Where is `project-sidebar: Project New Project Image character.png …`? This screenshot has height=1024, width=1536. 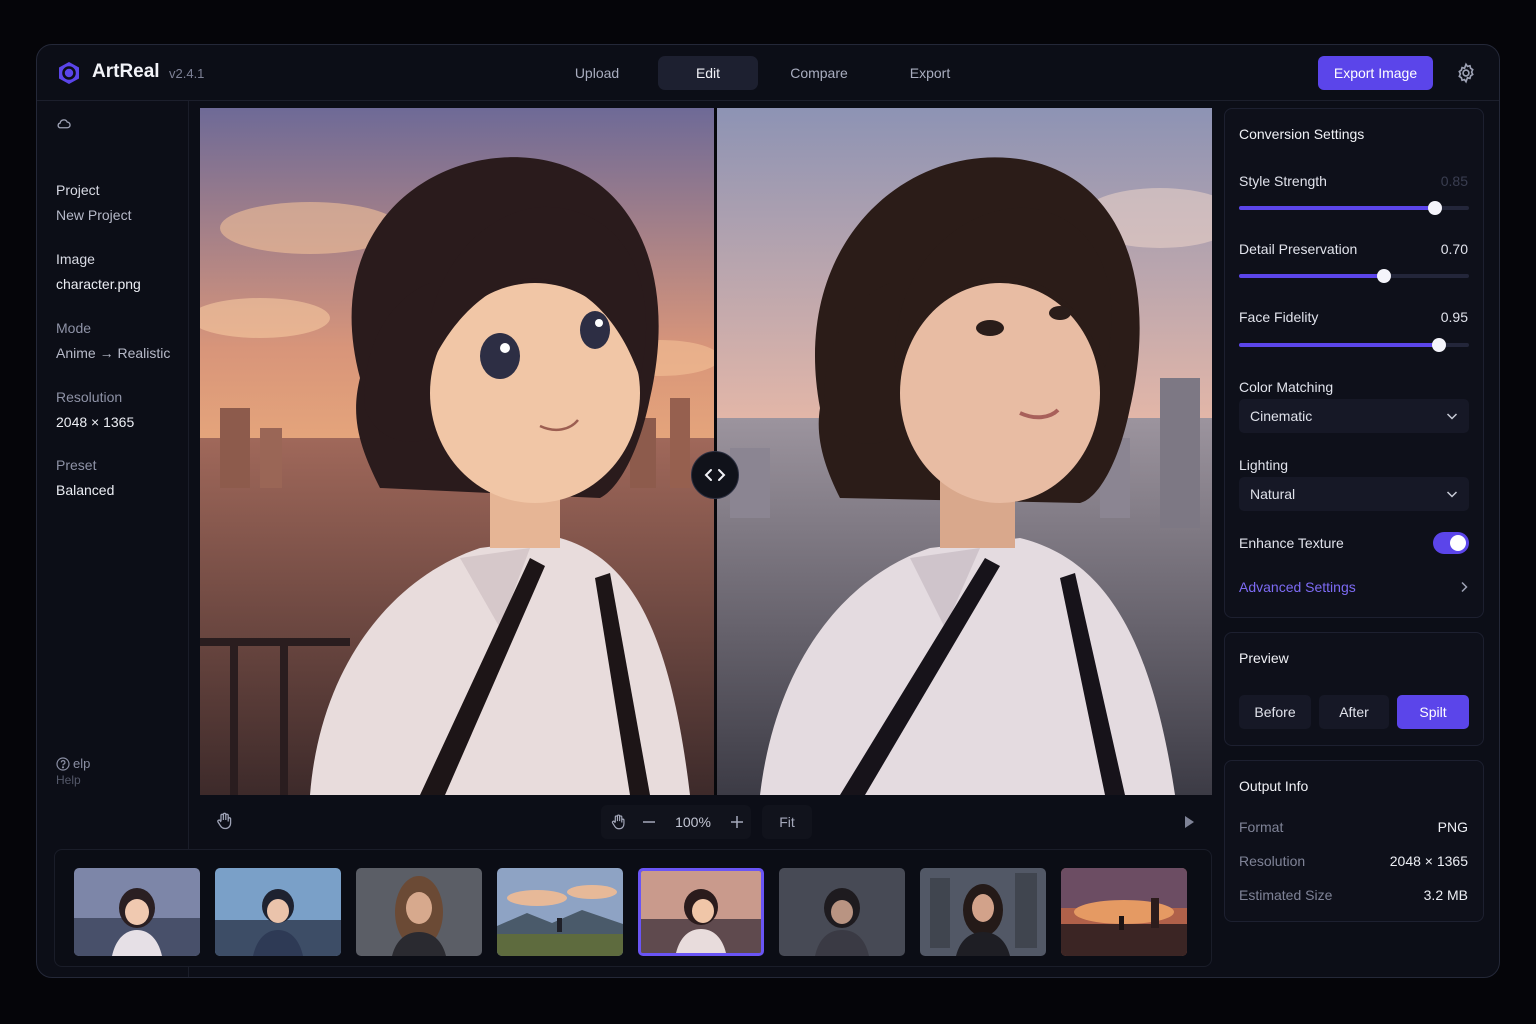
project-sidebar: Project New Project Image character.png … is located at coordinates (113, 539).